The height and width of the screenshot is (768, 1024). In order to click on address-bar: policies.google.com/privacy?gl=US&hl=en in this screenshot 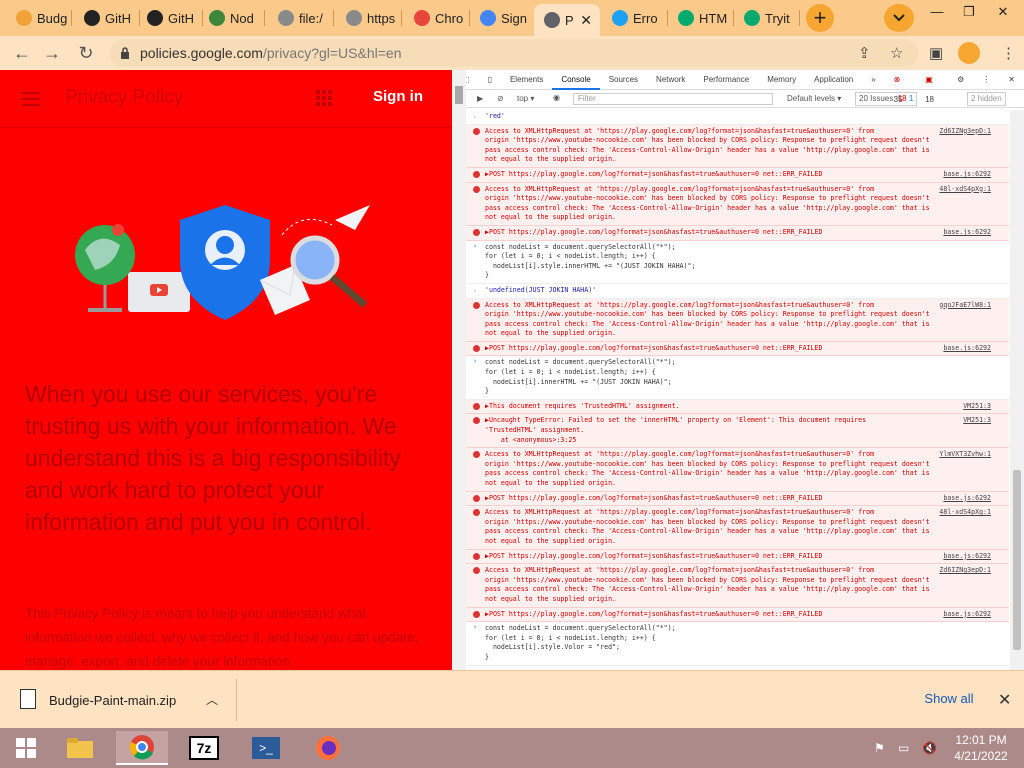, I will do `click(514, 53)`.